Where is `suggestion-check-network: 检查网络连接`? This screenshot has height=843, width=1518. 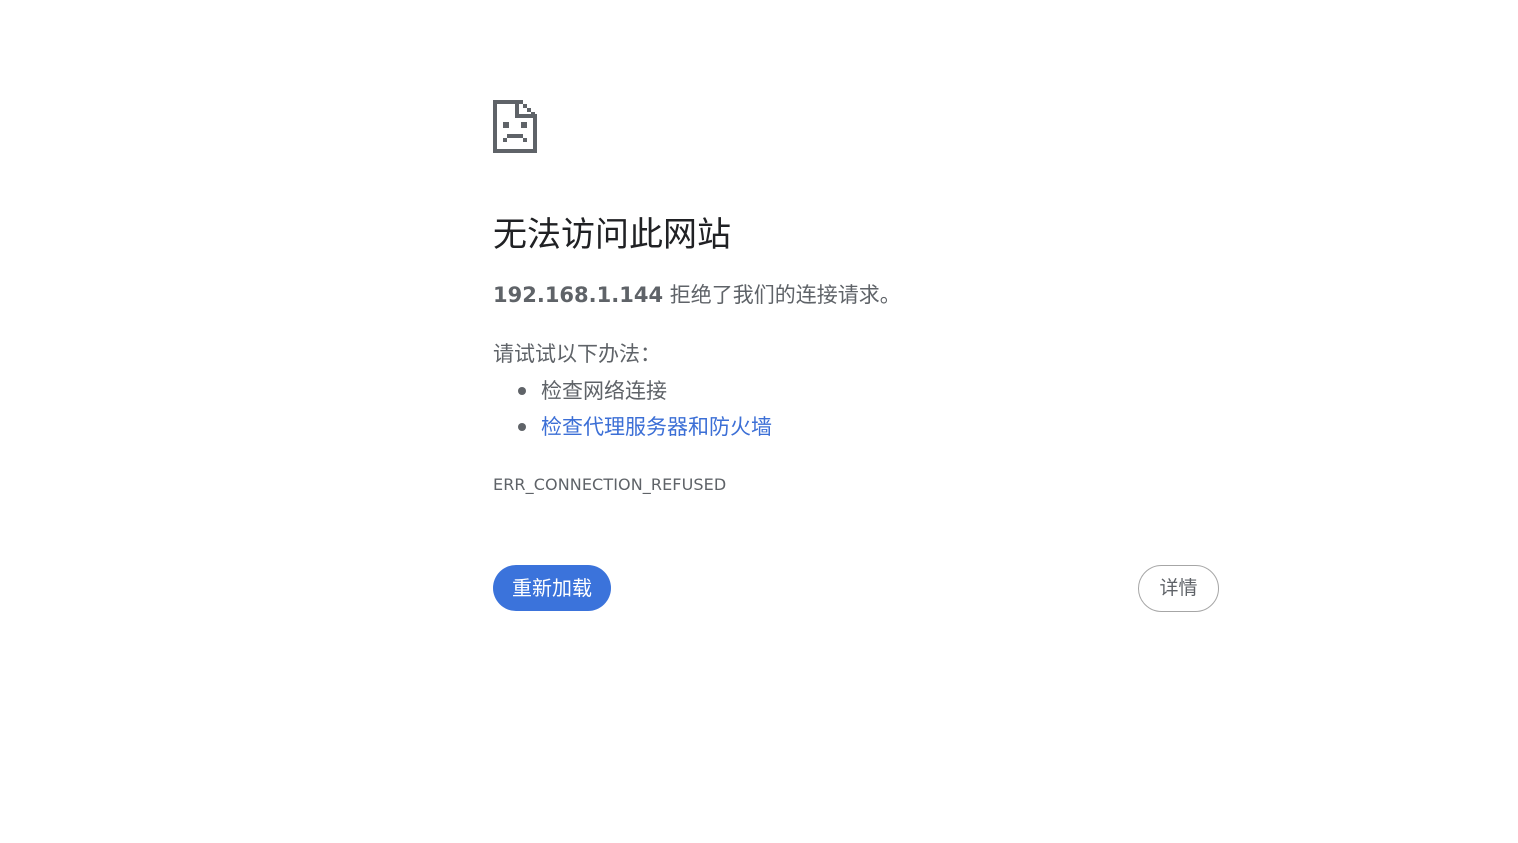
suggestion-check-network: 检查网络连接 is located at coordinates (632, 391).